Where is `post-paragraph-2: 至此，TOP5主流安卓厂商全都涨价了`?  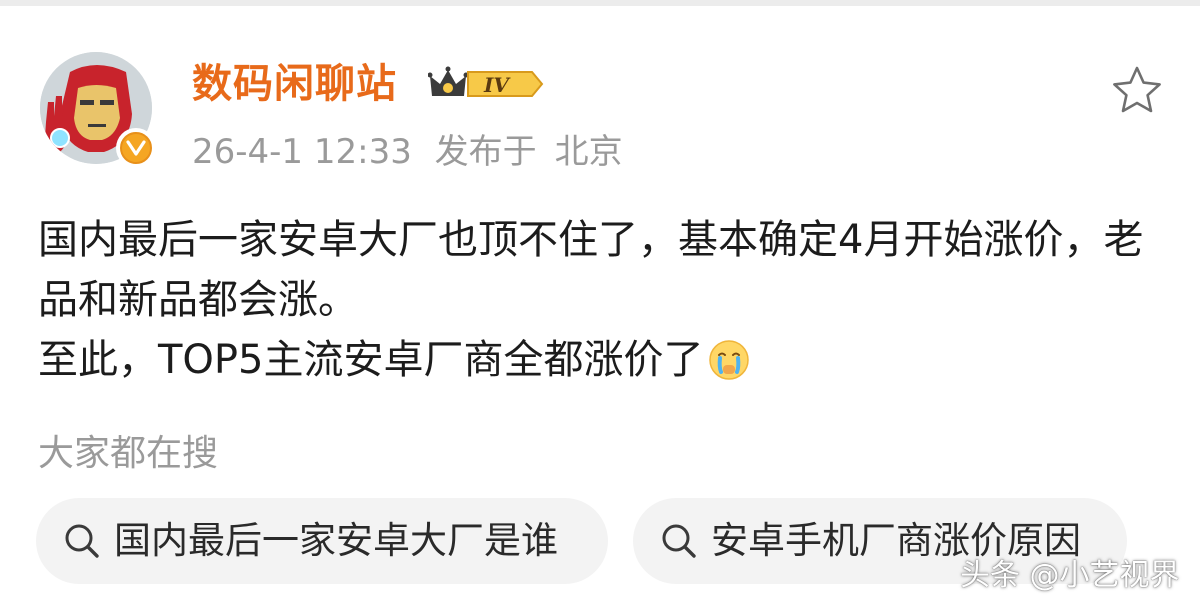 post-paragraph-2: 至此，TOP5主流安卓厂商全都涨价了 is located at coordinates (603, 360).